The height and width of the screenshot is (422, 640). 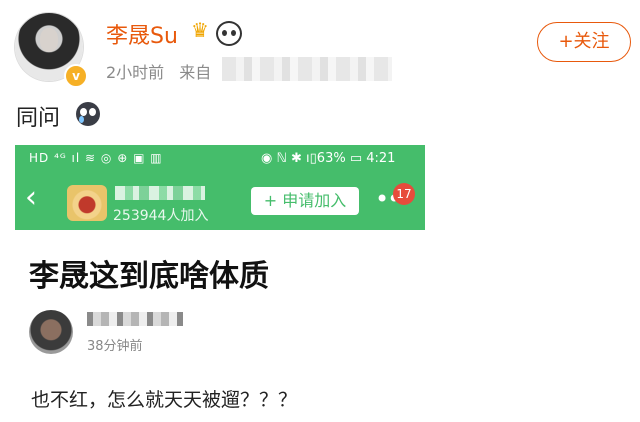 I want to click on post-text: 同问, so click(x=38, y=118).